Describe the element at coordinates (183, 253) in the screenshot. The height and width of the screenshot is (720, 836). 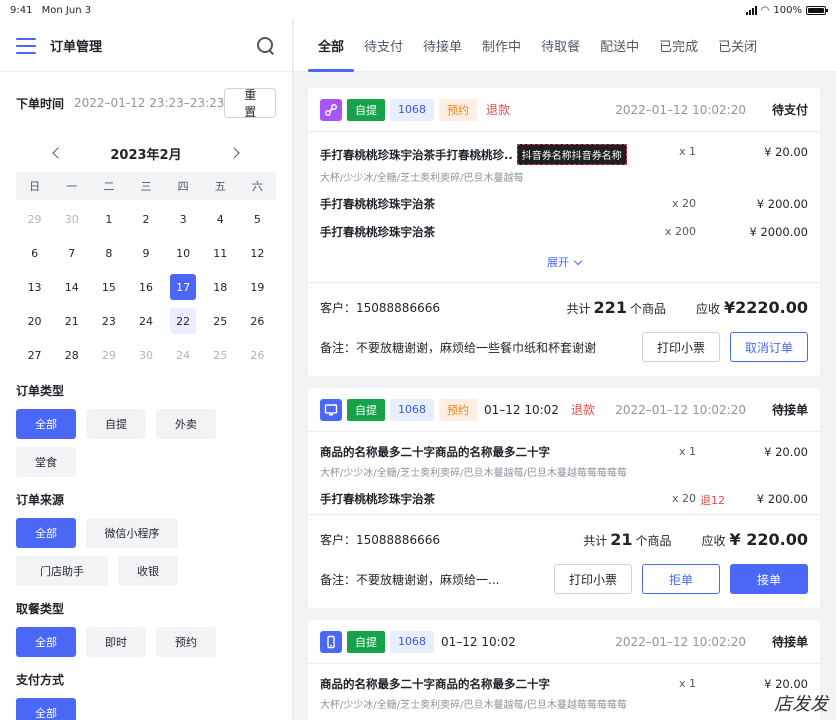
I see `calendar-day: 10` at that location.